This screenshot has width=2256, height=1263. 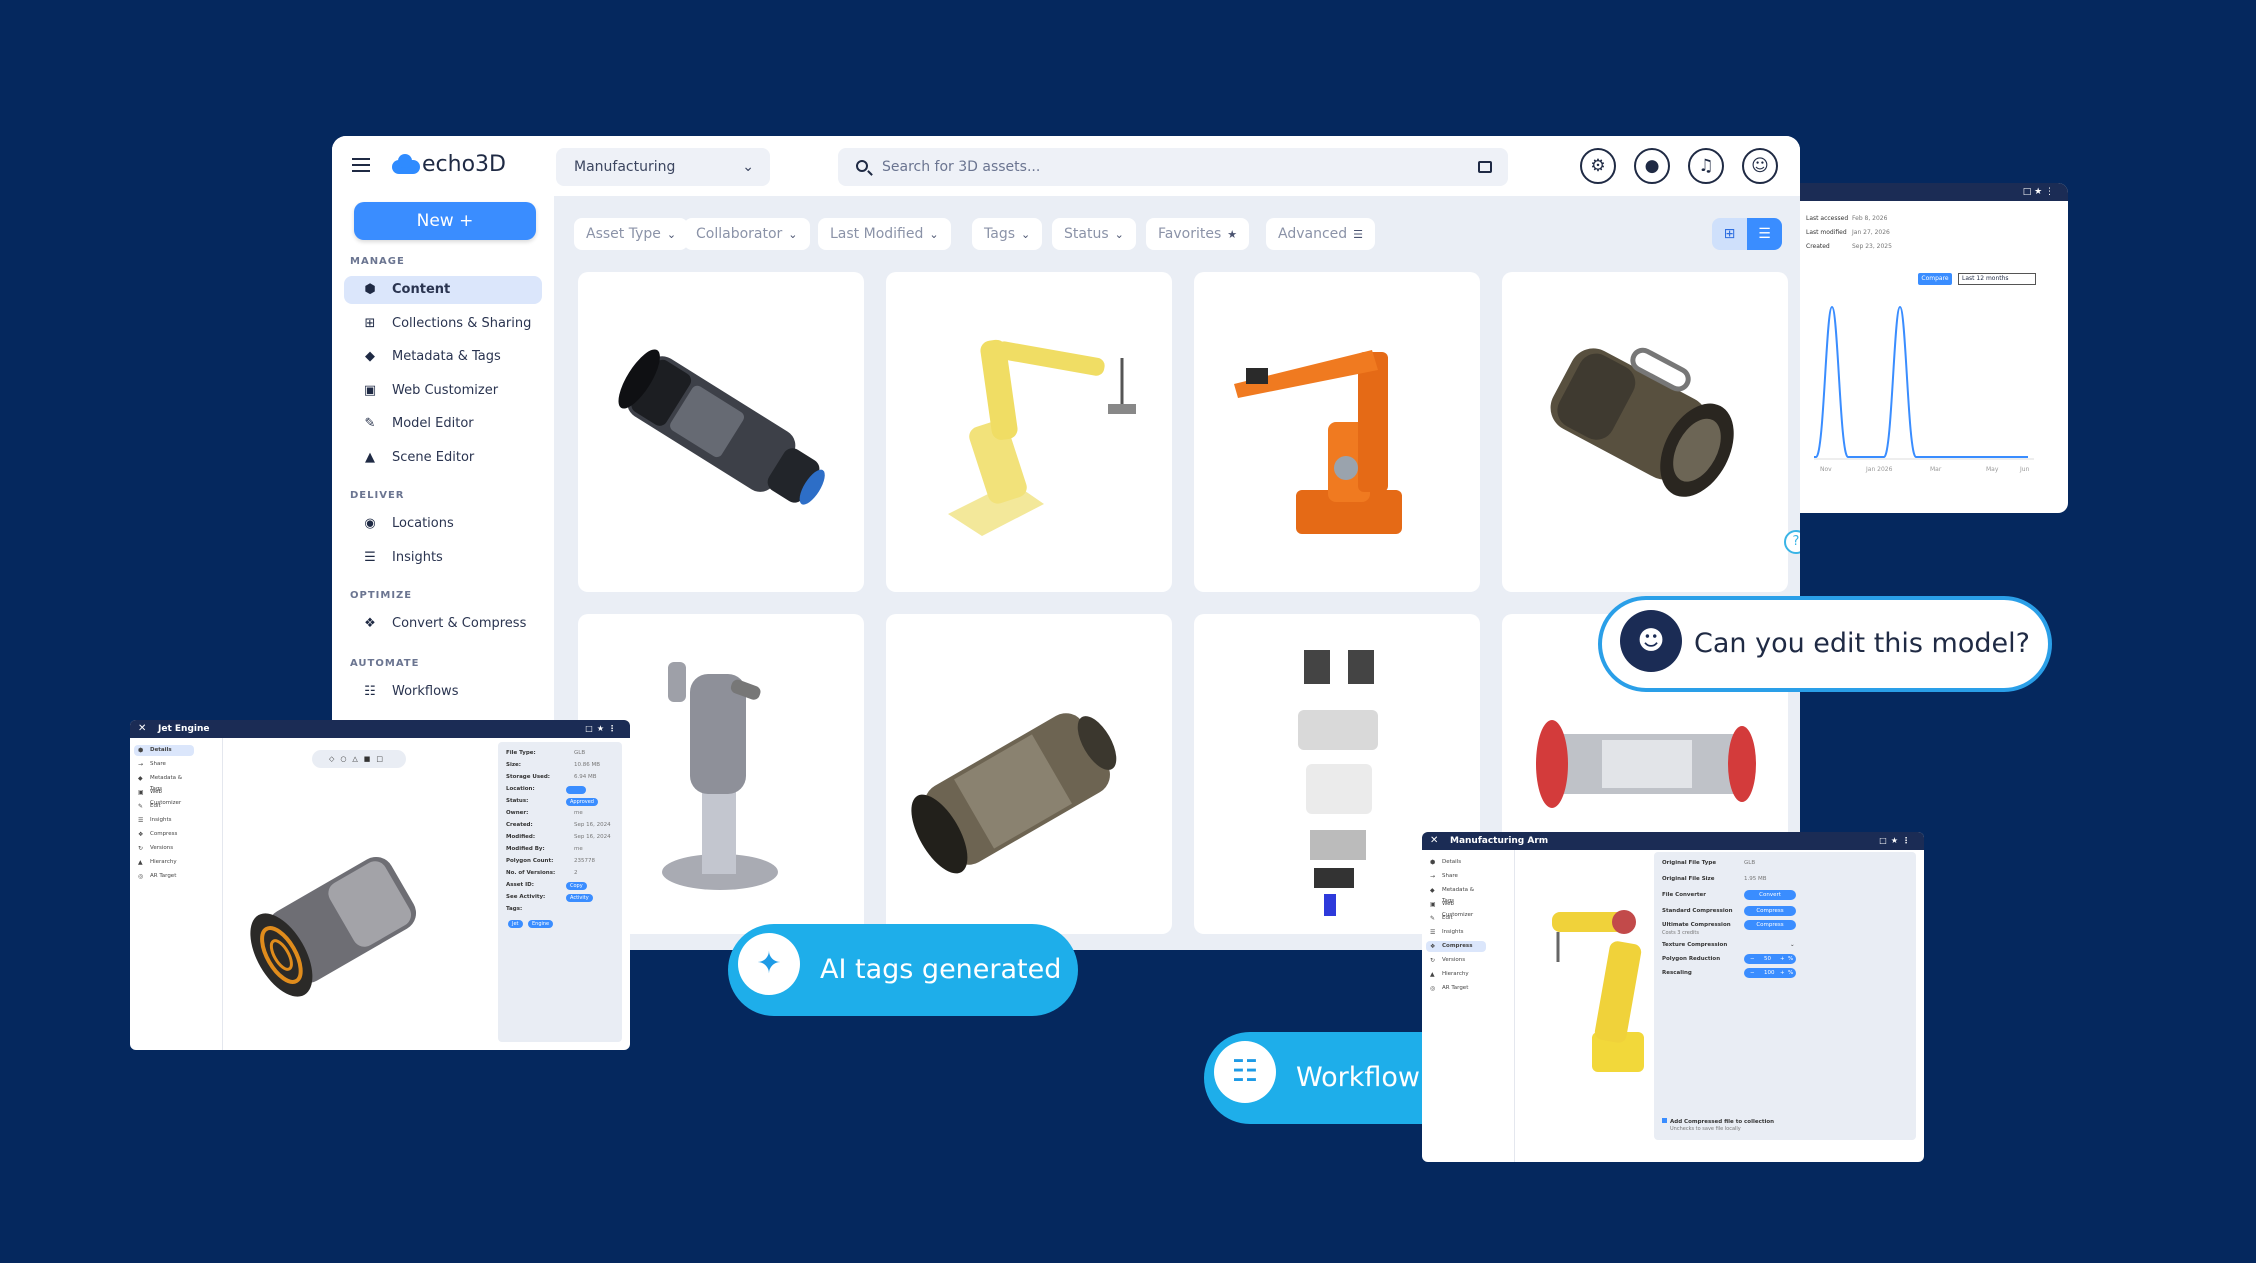 What do you see at coordinates (1729, 234) in the screenshot?
I see `grid-view-icon: ⊞` at bounding box center [1729, 234].